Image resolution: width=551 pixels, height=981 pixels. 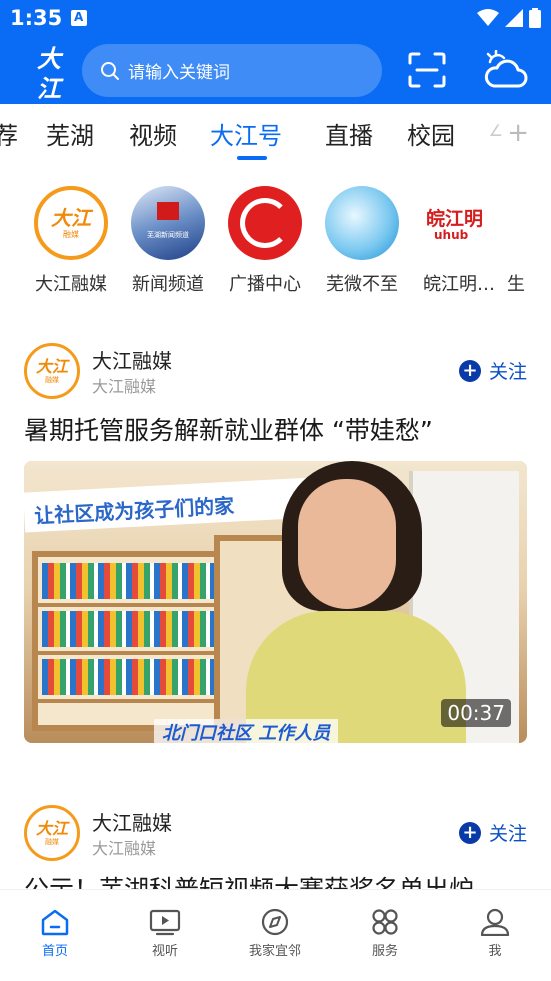 I want to click on nav-me: 我, so click(x=495, y=933).